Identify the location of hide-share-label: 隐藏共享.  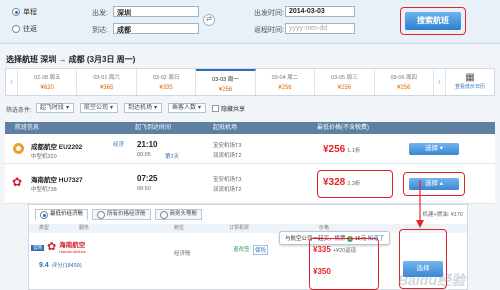
(233, 110).